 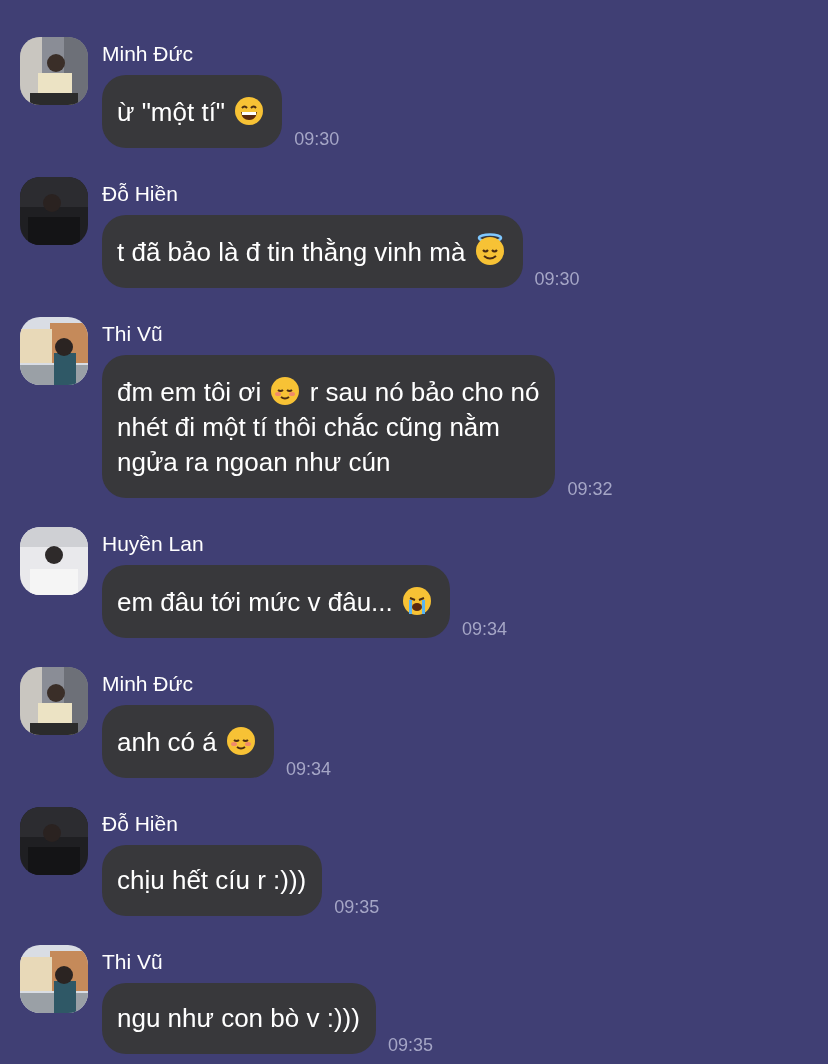 What do you see at coordinates (190, 392) in the screenshot?
I see `message-text: đm em tôi ơi` at bounding box center [190, 392].